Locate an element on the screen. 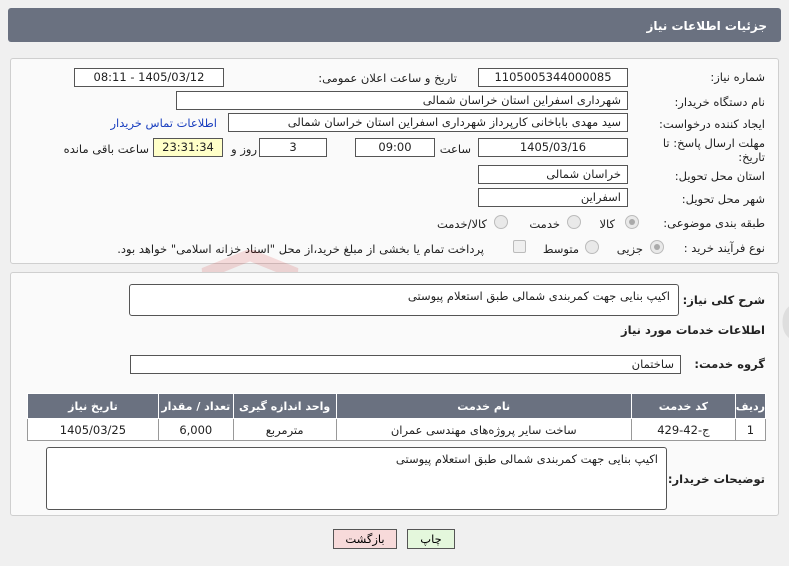 This screenshot has width=789, height=566. province-field: خراسان شمالی is located at coordinates (553, 174).